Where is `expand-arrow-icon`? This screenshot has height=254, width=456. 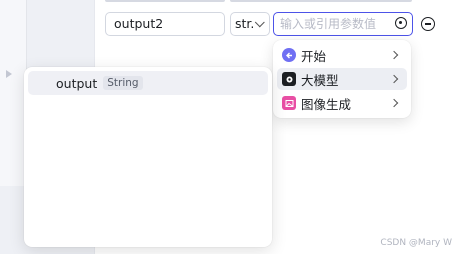
expand-arrow-icon is located at coordinates (9, 74).